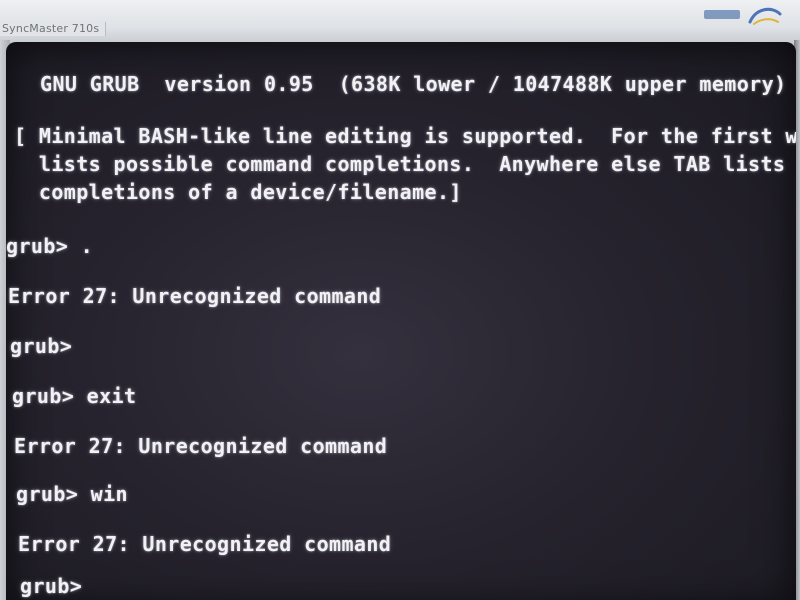 This screenshot has height=600, width=800. What do you see at coordinates (53, 29) in the screenshot?
I see `monitor-brand-label: SyncMaster 710s` at bounding box center [53, 29].